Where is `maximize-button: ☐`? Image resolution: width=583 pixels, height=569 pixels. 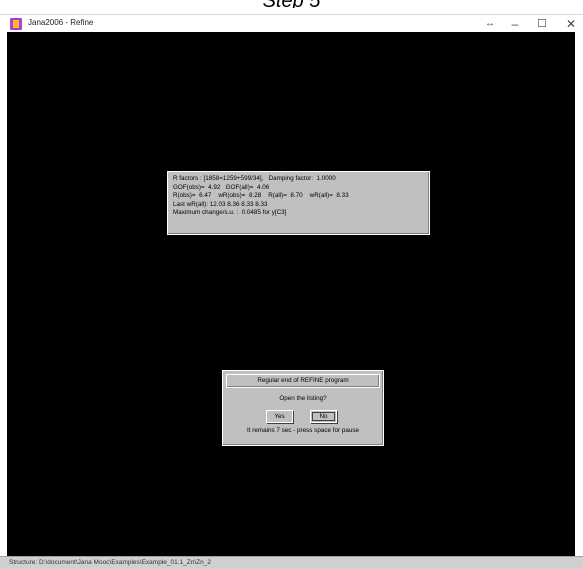
maximize-button: ☐ is located at coordinates (542, 24).